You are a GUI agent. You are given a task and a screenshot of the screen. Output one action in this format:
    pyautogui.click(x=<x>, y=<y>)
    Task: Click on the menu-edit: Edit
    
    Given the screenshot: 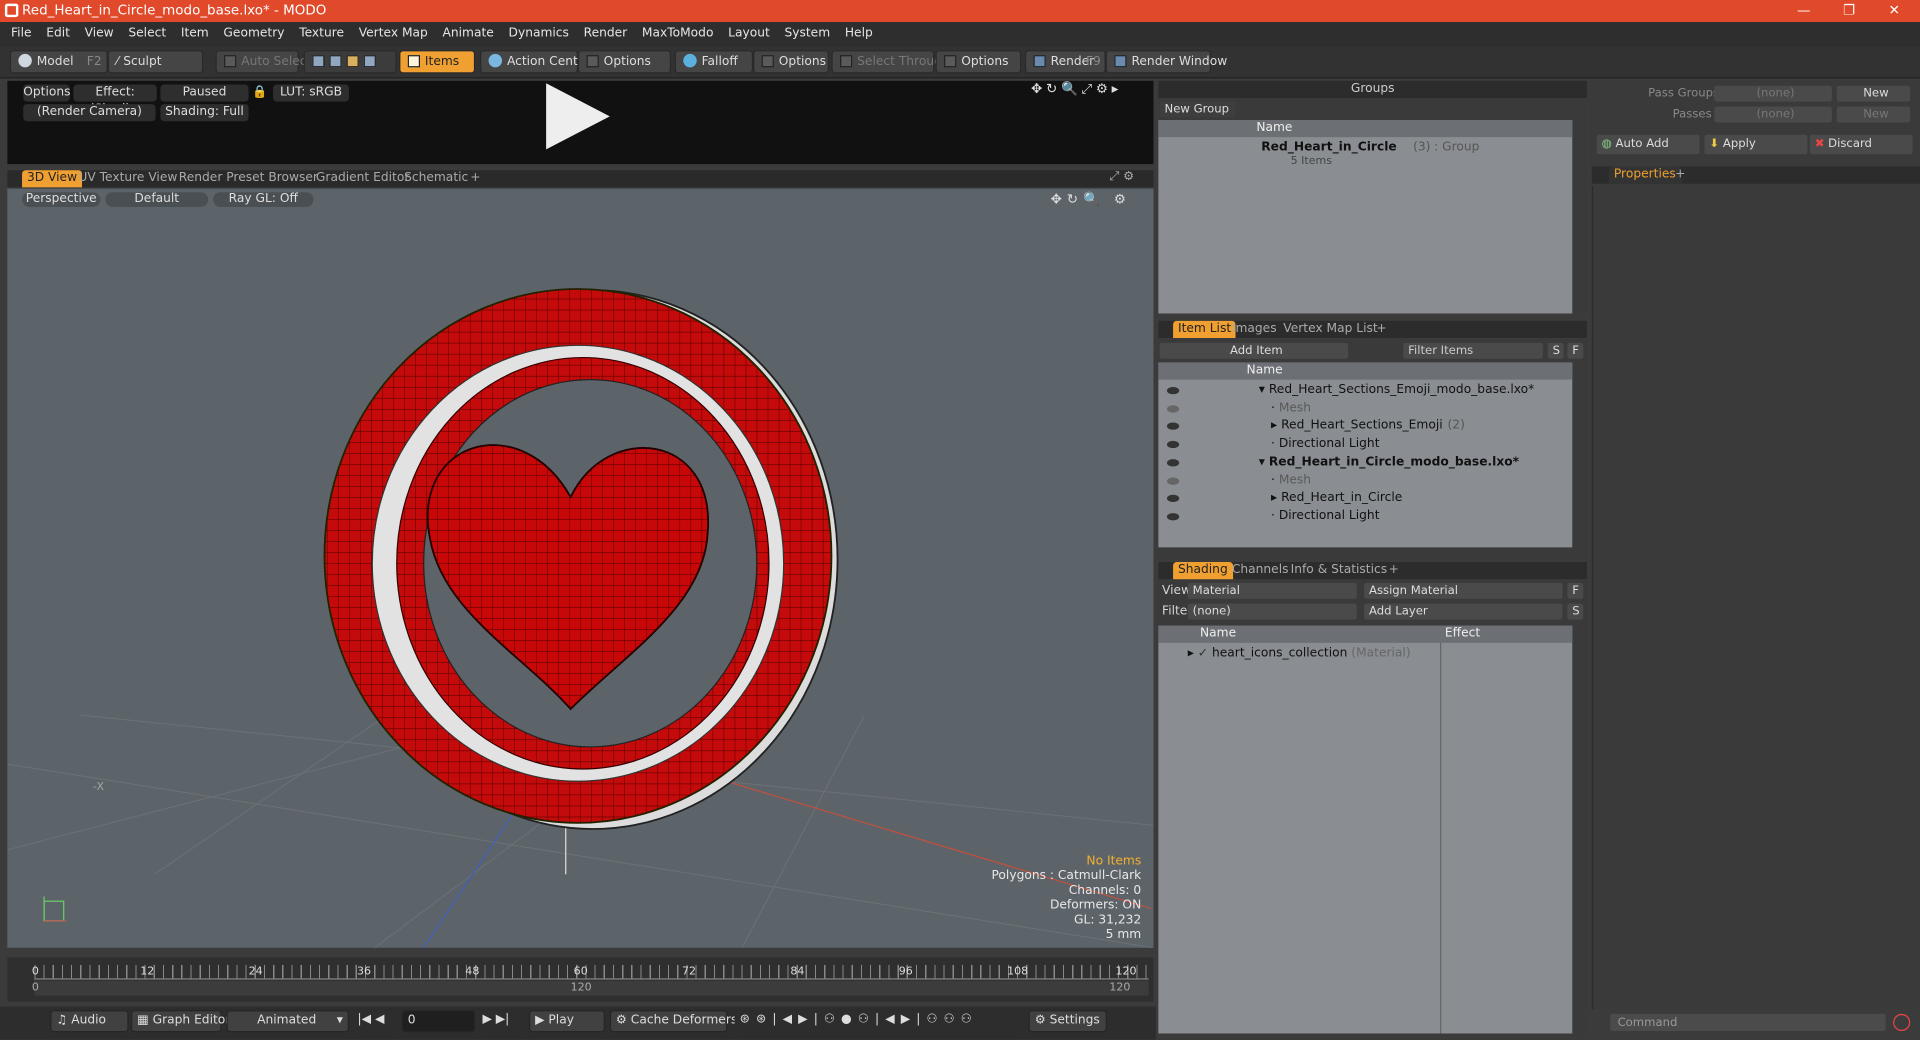 What is the action you would take?
    pyautogui.click(x=58, y=34)
    